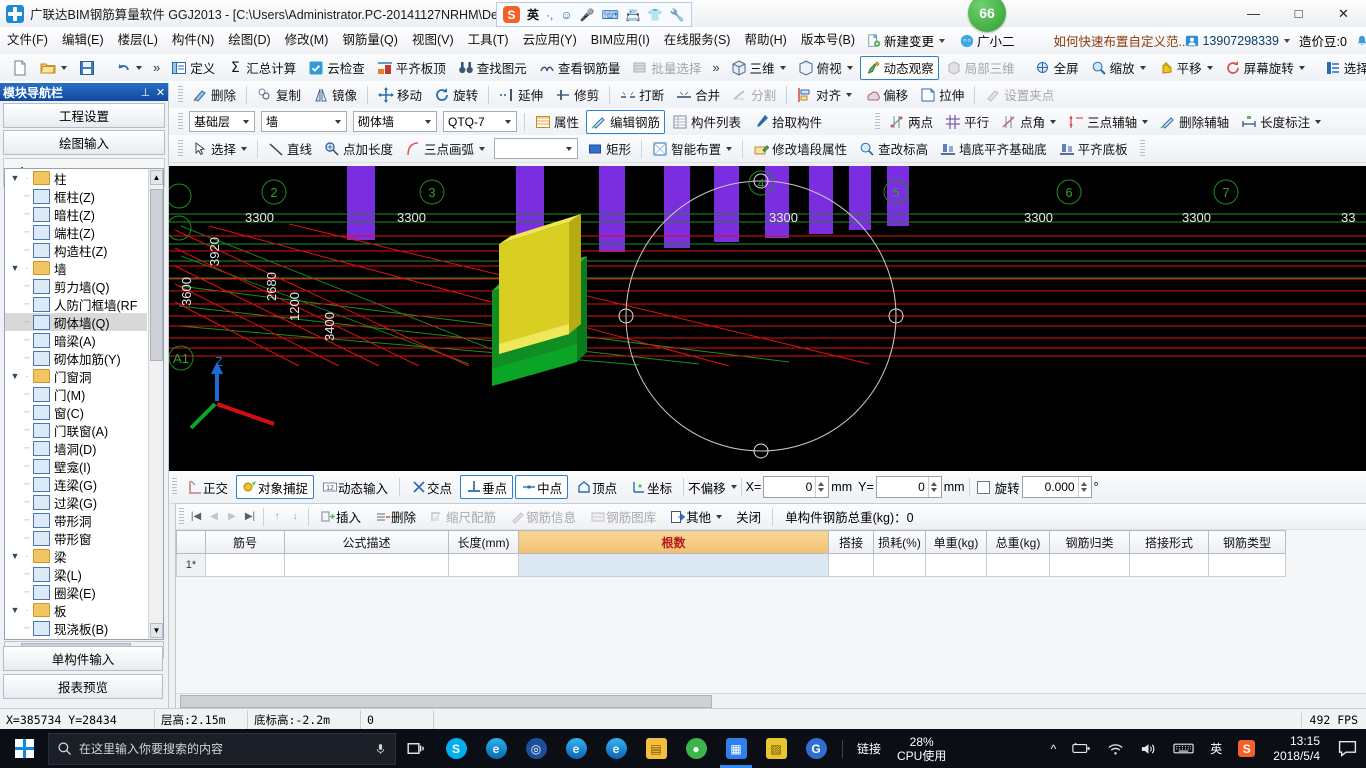 This screenshot has width=1366, height=768. Describe the element at coordinates (576, 748) in the screenshot. I see `taskbar-app-edge: e` at that location.